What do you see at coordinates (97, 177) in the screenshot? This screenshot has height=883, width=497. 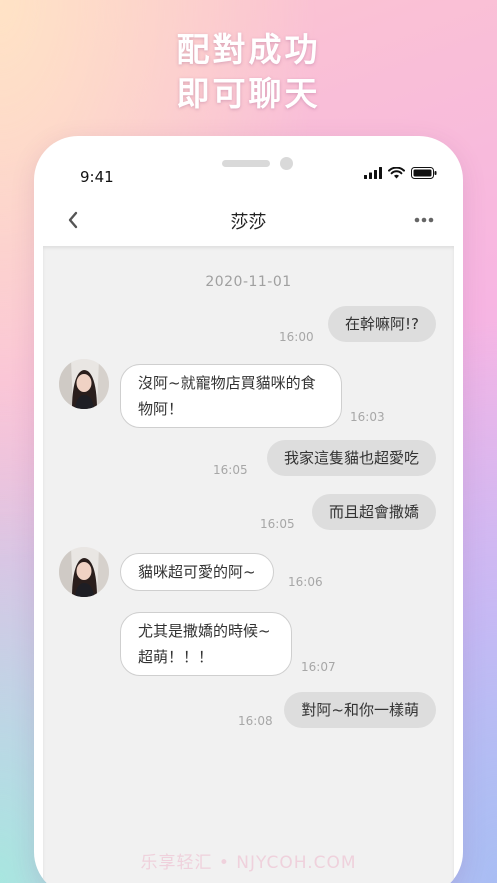 I see `status-time: 9:41` at bounding box center [97, 177].